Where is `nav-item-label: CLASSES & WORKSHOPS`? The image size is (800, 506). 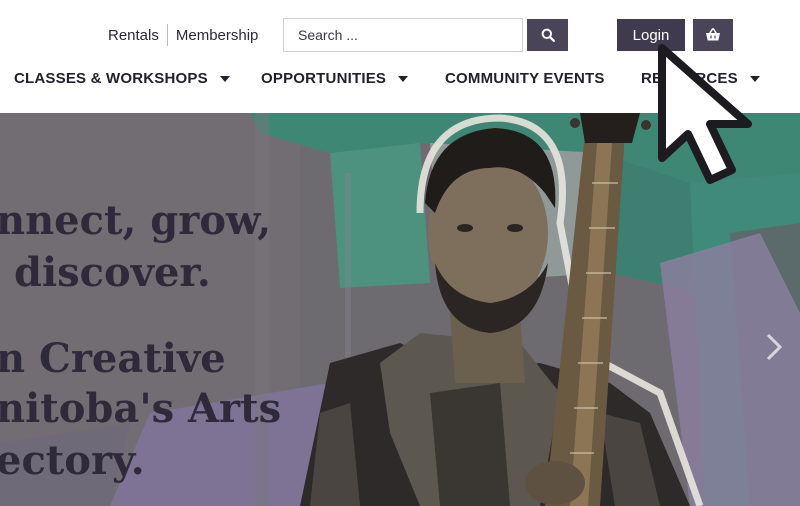 nav-item-label: CLASSES & WORKSHOPS is located at coordinates (111, 78).